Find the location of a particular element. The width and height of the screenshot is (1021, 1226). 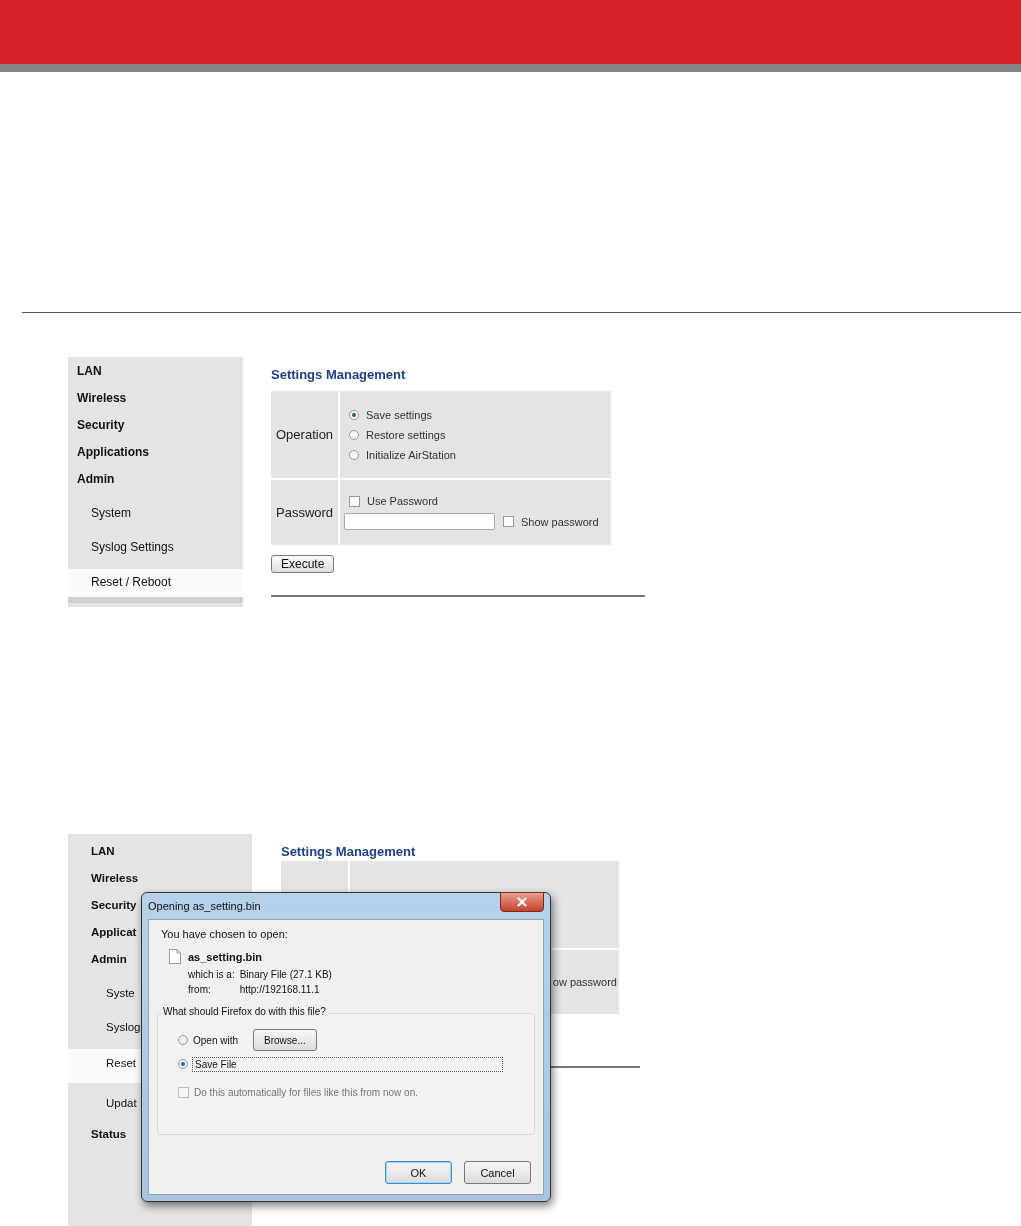

row-label: Password is located at coordinates (305, 512).